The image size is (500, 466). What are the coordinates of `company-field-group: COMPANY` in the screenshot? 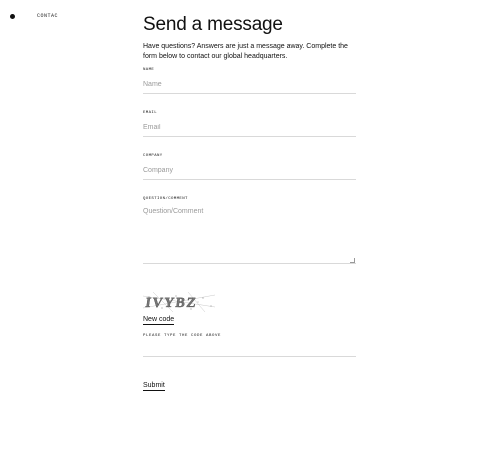 It's located at (249, 167).